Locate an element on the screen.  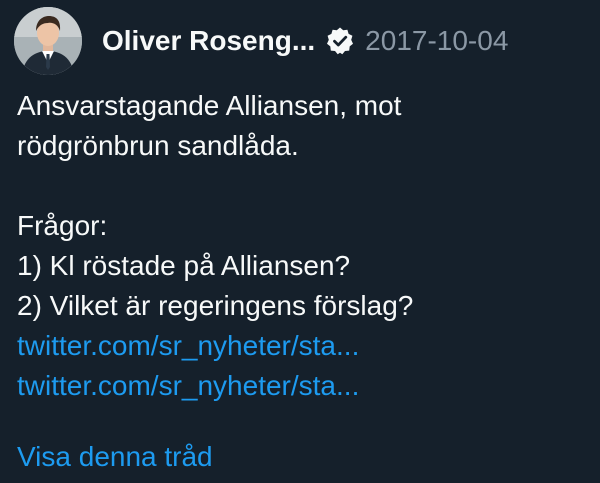
line-break is located at coordinates (302, 186).